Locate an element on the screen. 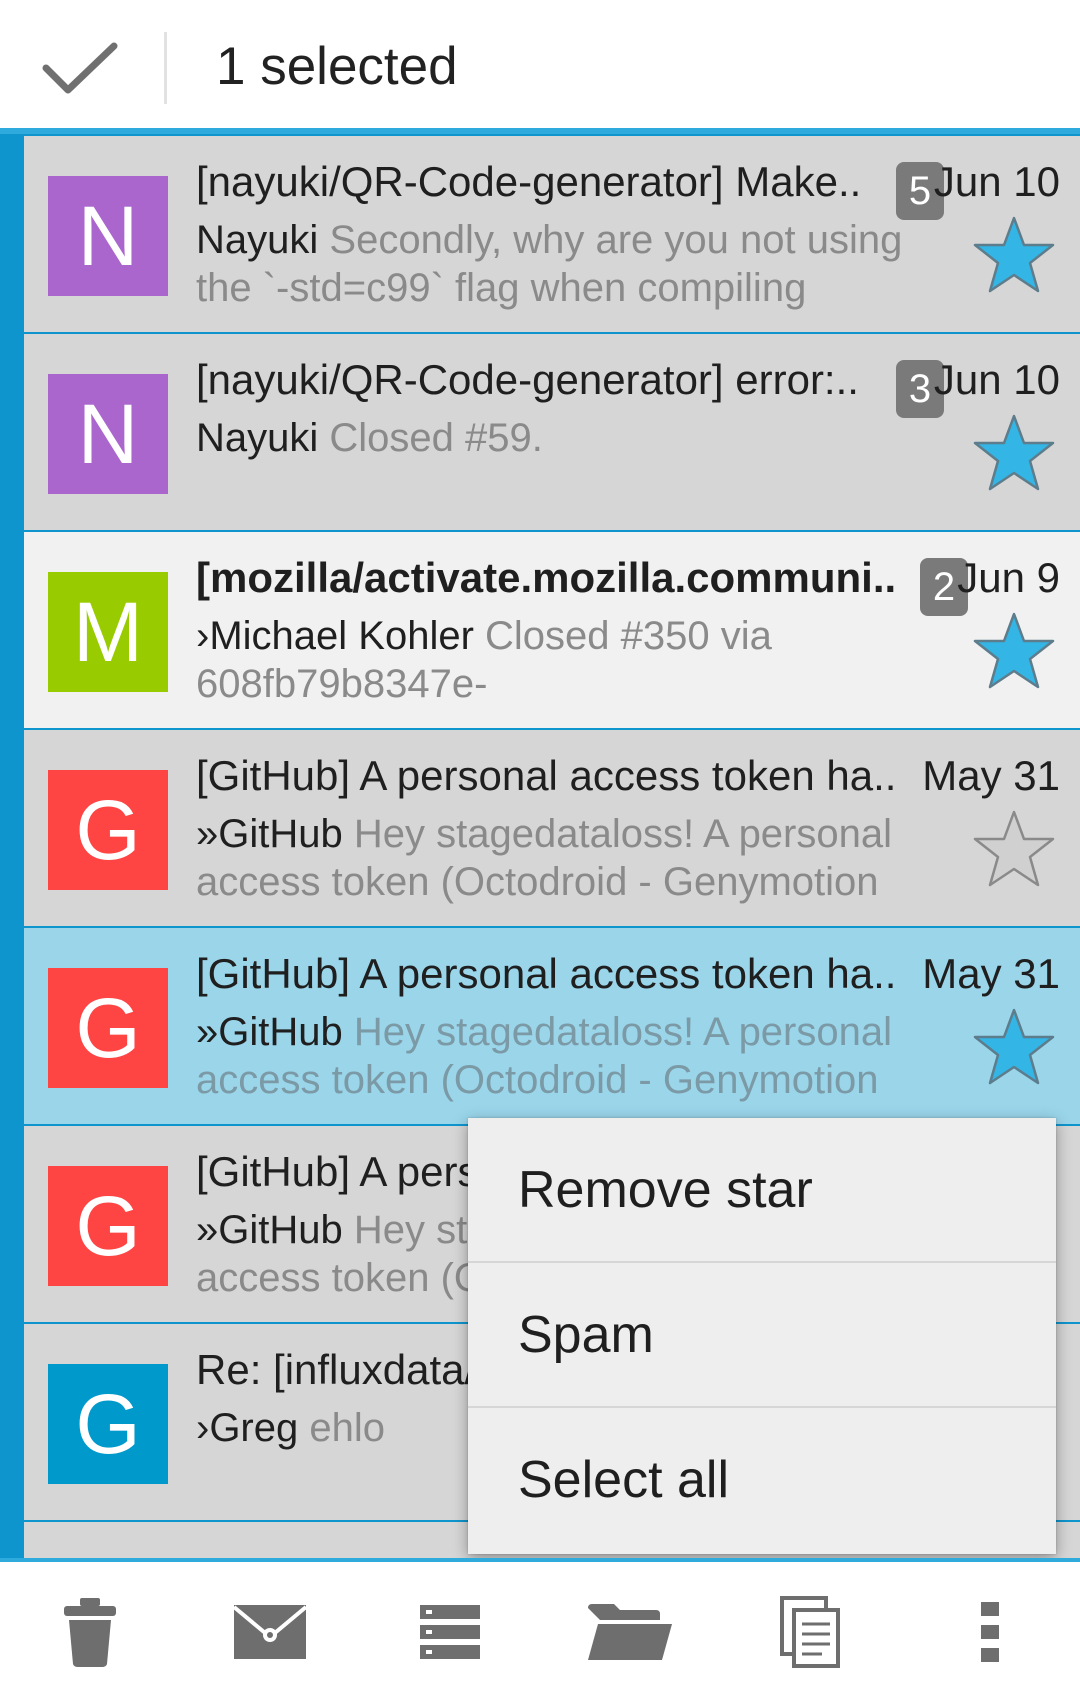  avatar: M is located at coordinates (108, 632).